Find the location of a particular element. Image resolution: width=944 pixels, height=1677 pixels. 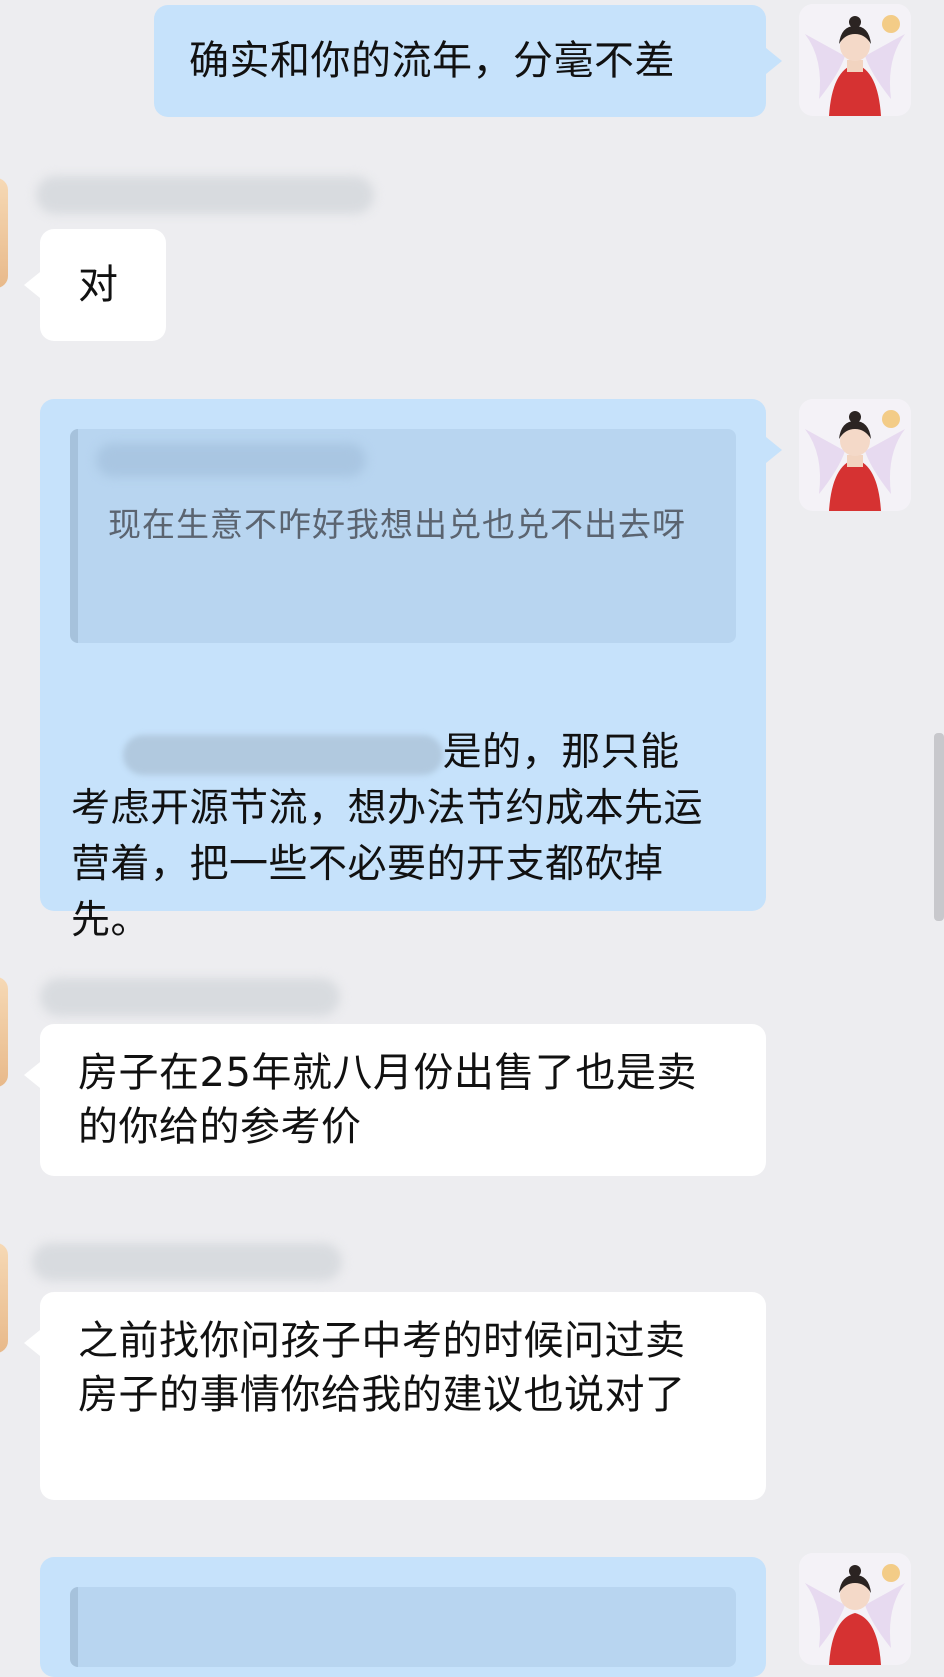

message-text: 房子在25年就八月份出售了也是卖的你给的参考价 is located at coordinates (387, 1100).